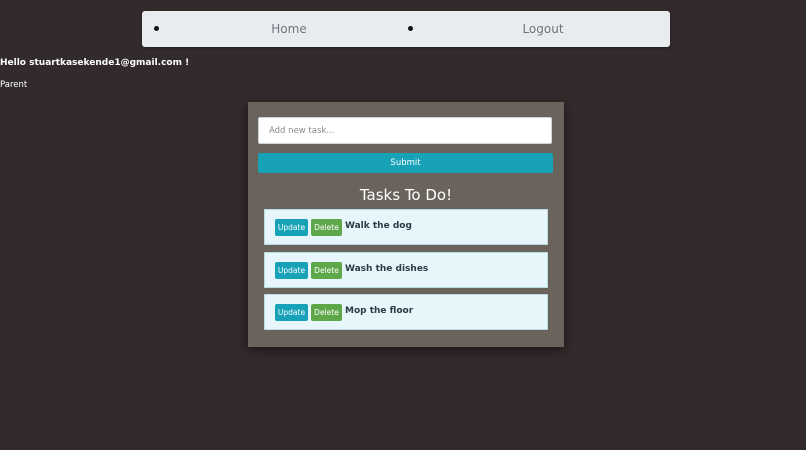 This screenshot has width=806, height=450. I want to click on task-item: Update Delete Wash the dishes, so click(406, 270).